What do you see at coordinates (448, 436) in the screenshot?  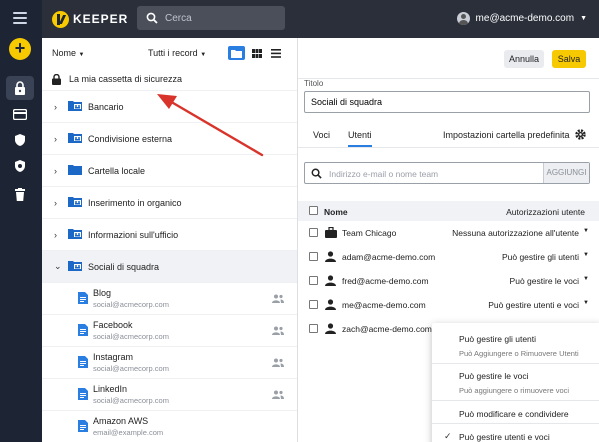 I see `checkmark-icon: ✓` at bounding box center [448, 436].